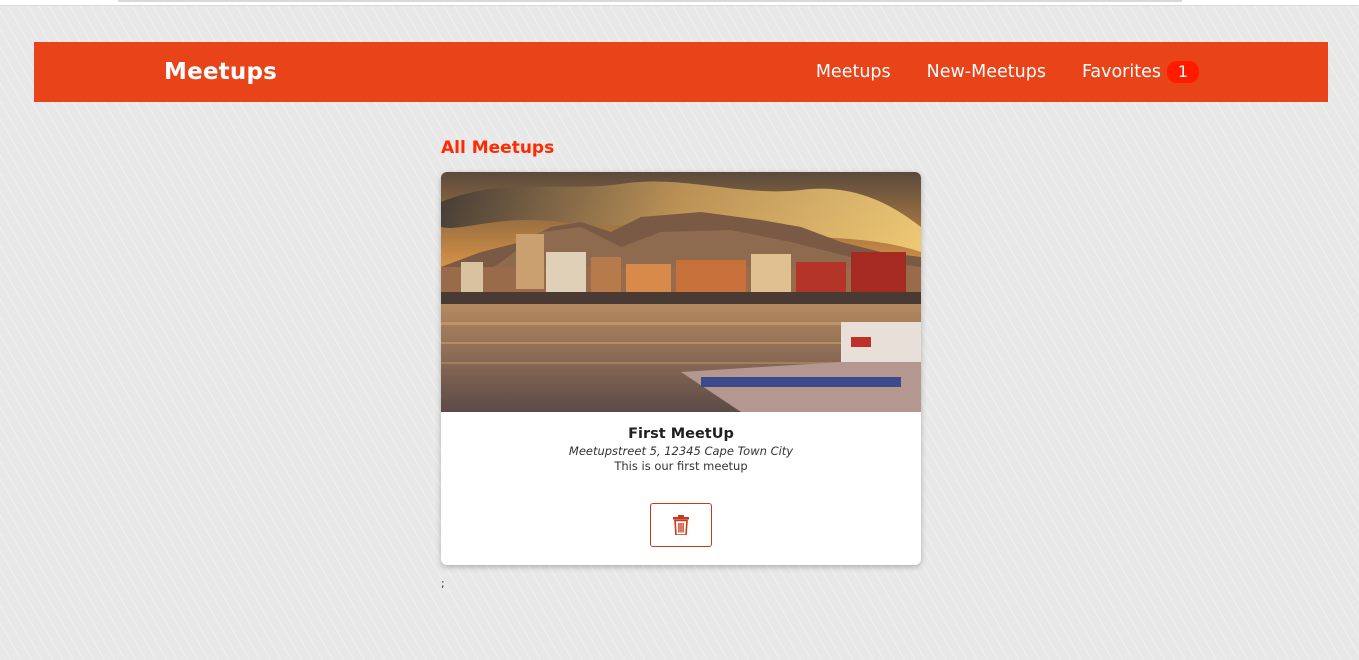  What do you see at coordinates (681, 451) in the screenshot?
I see `meetup-address: Meetupstreet 5, 12345 Cape Town City` at bounding box center [681, 451].